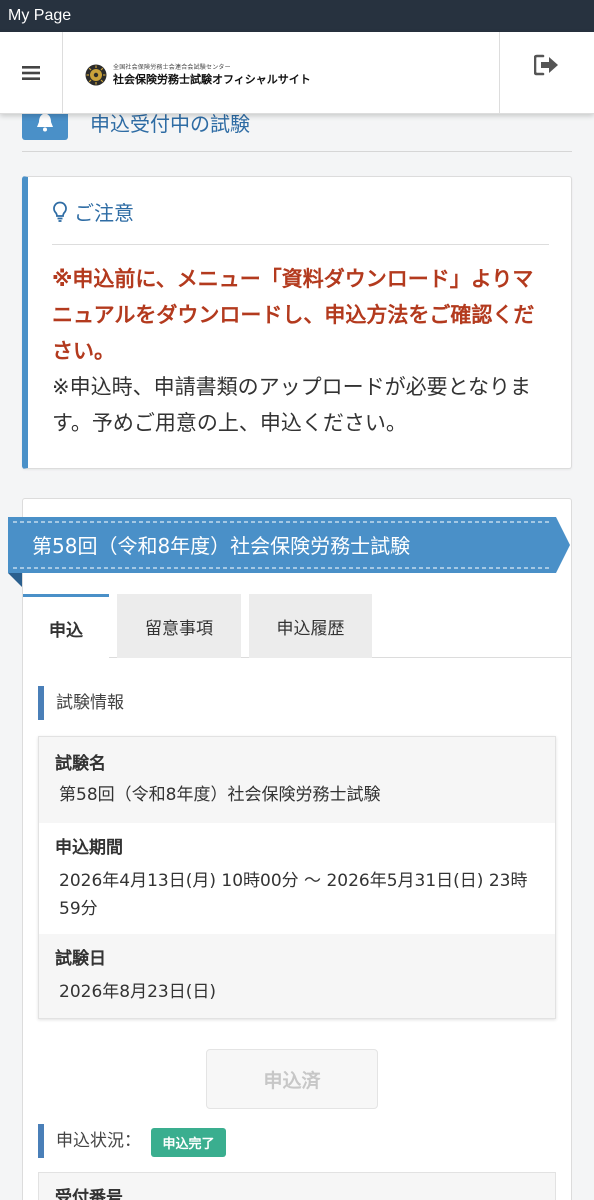 This screenshot has width=594, height=1200. I want to click on period-label: 申込期間, so click(89, 848).